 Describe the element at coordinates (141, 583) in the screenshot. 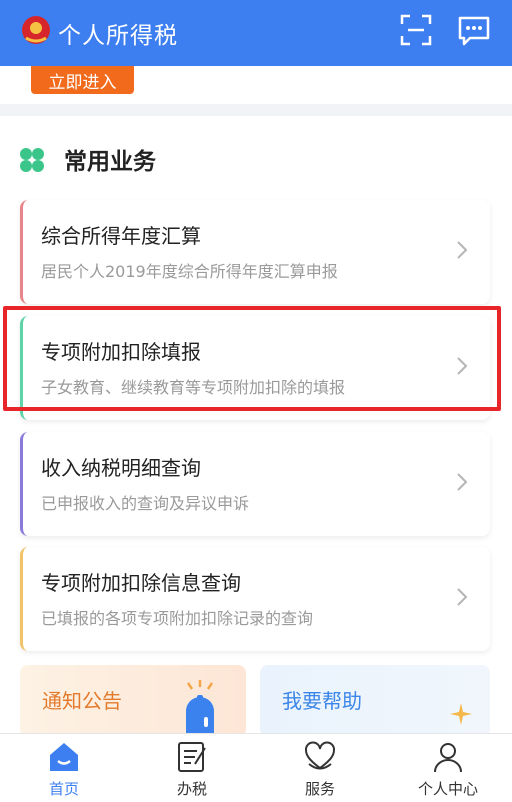

I see `service-card-title: 专项附加扣除信息查询` at that location.